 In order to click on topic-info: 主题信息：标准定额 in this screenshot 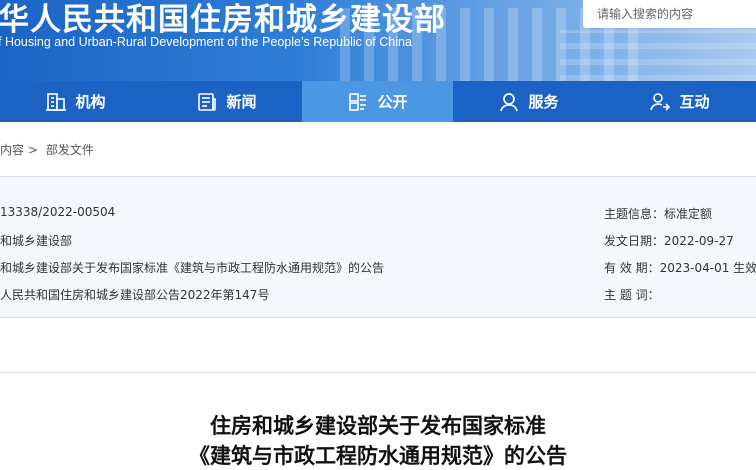, I will do `click(658, 214)`.